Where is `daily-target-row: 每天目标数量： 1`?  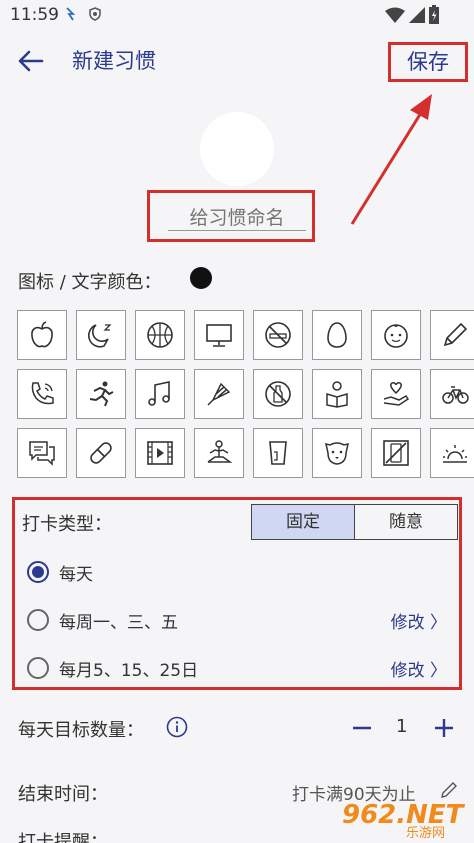 daily-target-row: 每天目标数量： 1 is located at coordinates (237, 728).